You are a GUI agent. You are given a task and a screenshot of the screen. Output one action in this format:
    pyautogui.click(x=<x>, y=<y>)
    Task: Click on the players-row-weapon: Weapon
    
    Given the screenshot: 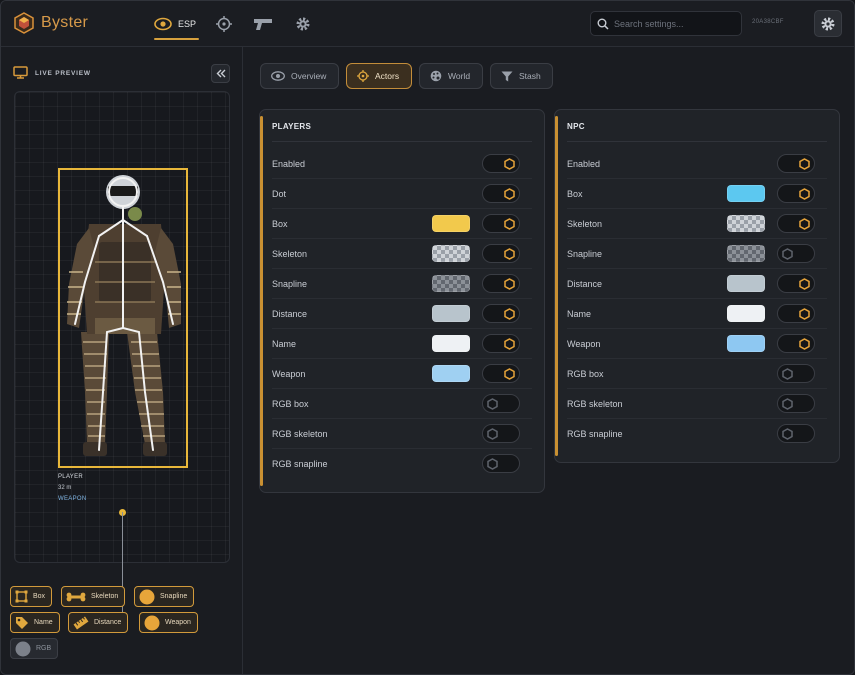 What is the action you would take?
    pyautogui.click(x=402, y=374)
    